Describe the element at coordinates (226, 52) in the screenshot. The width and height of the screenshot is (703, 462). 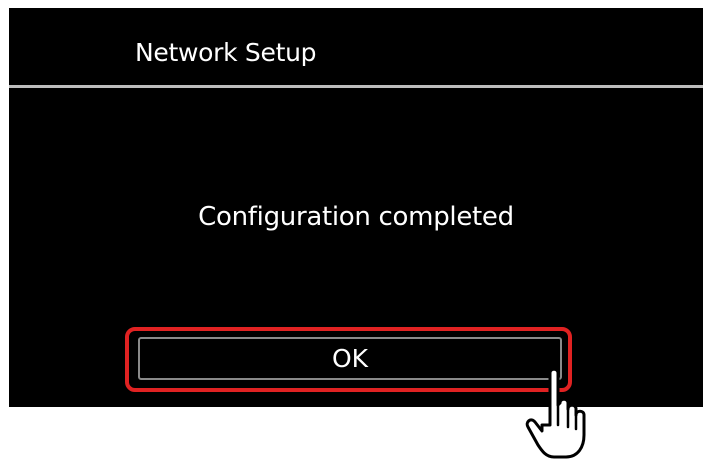
I see `dialog-title: Network Setup` at that location.